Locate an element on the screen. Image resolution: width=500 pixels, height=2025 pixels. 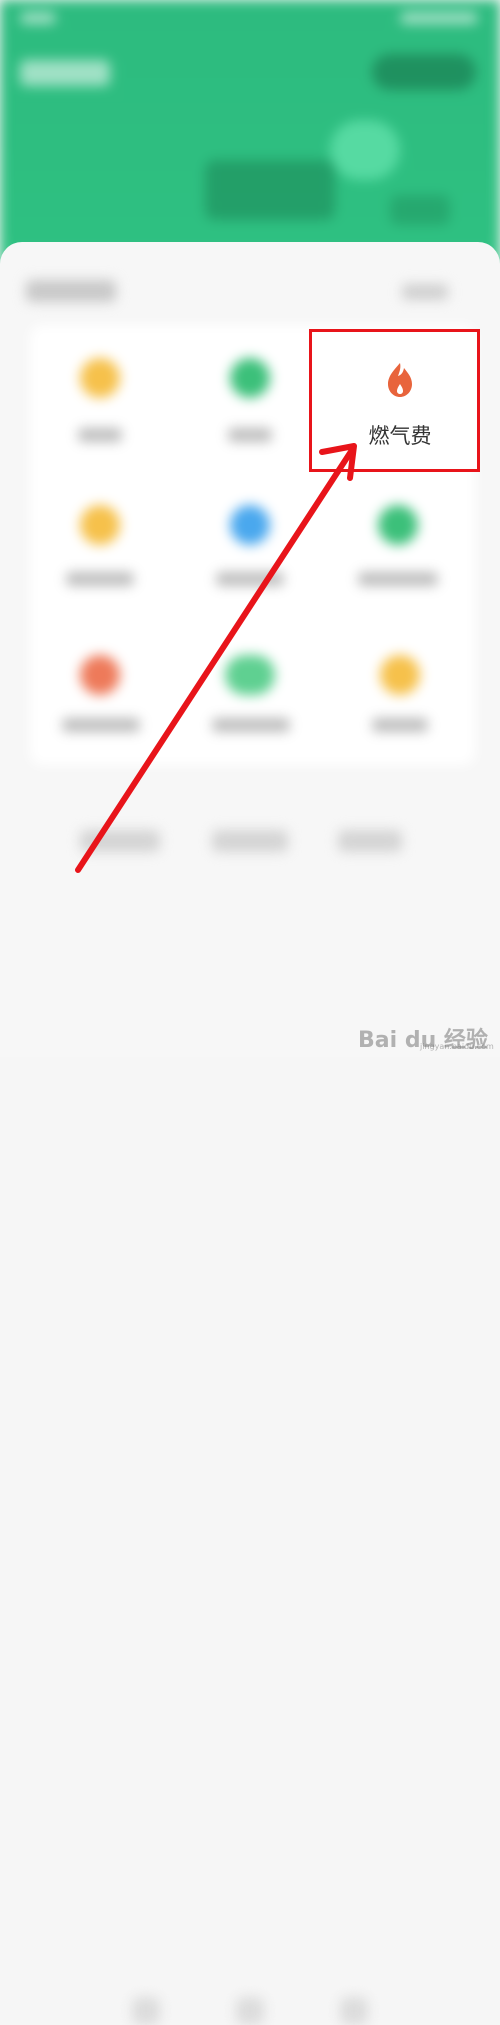
header-badge is located at coordinates (420, 210).